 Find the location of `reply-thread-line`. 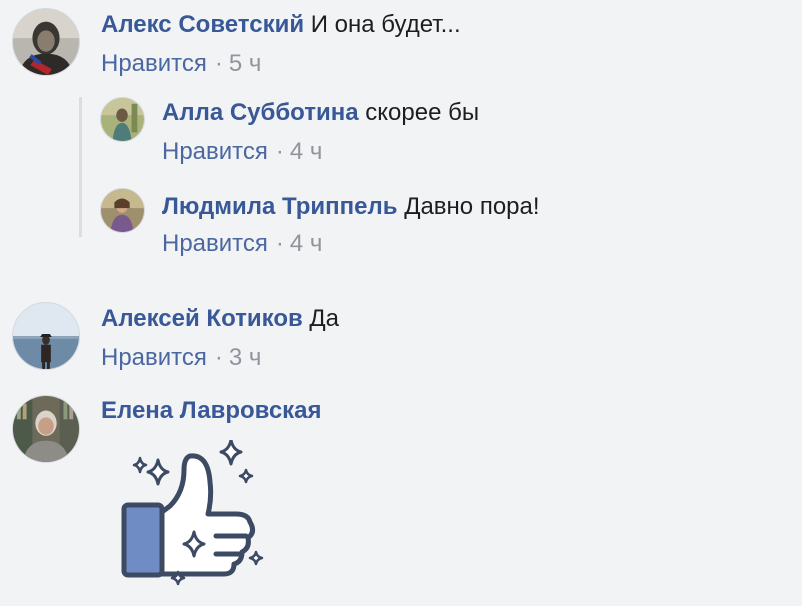

reply-thread-line is located at coordinates (80, 167).